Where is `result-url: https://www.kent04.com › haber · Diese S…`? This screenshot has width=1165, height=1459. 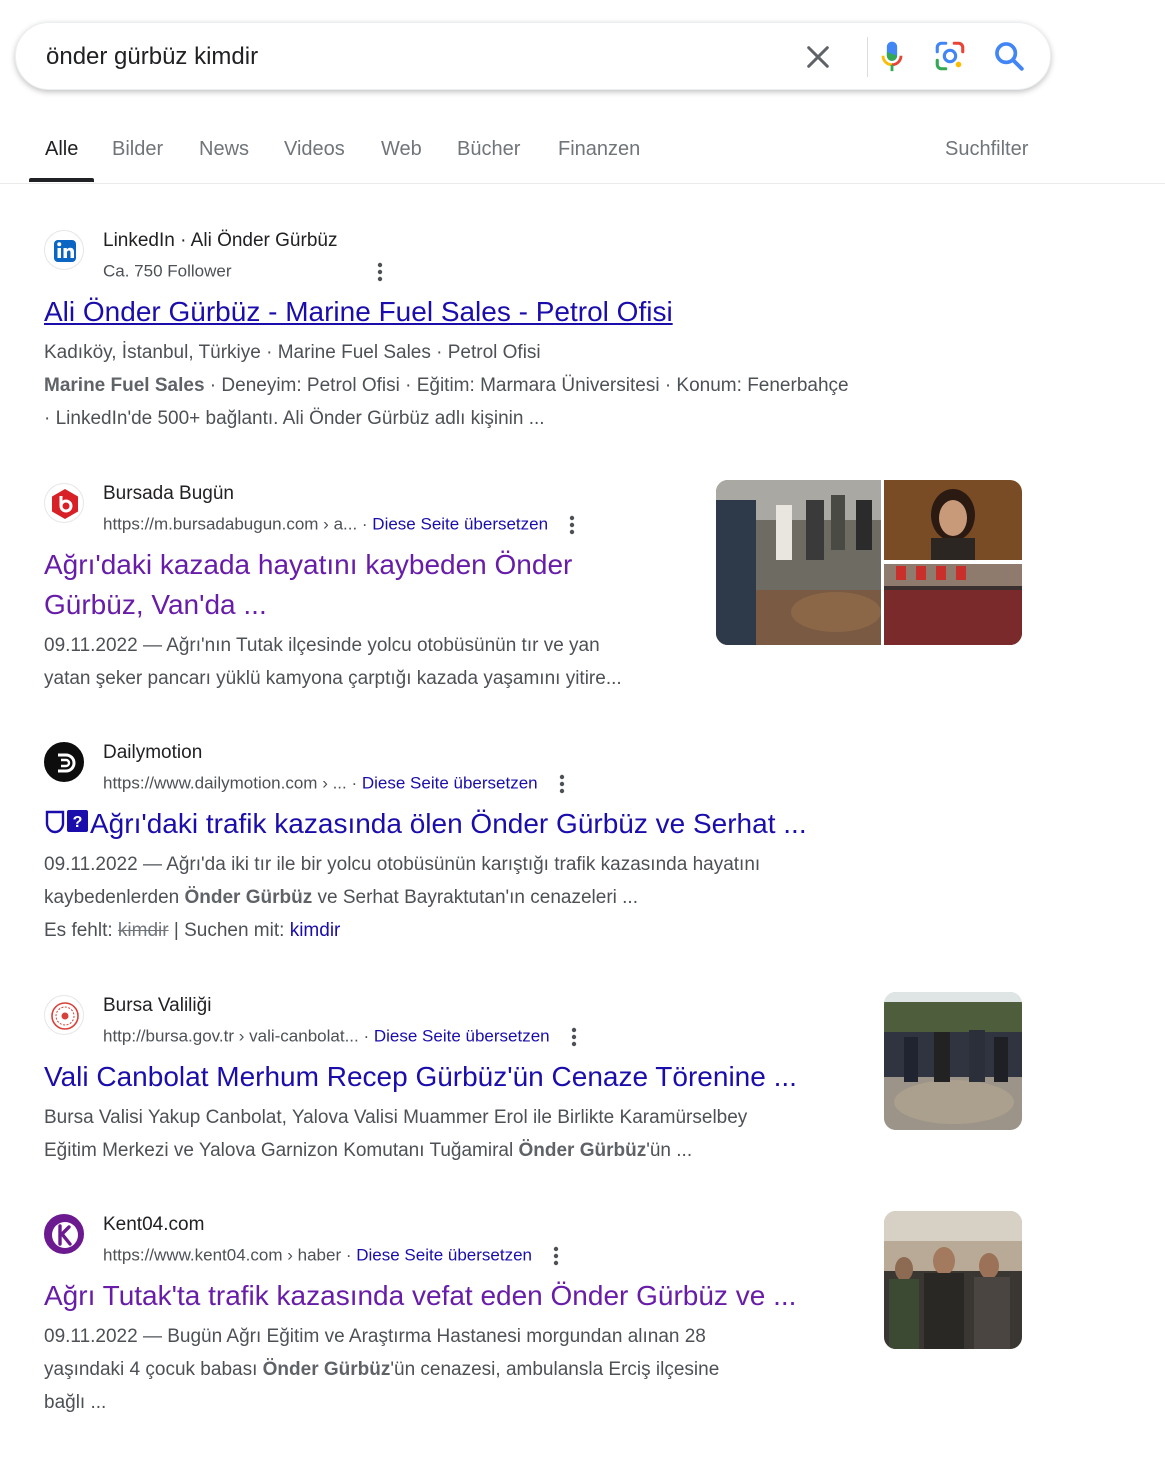
result-url: https://www.kent04.com › haber · Diese S… is located at coordinates (334, 1256).